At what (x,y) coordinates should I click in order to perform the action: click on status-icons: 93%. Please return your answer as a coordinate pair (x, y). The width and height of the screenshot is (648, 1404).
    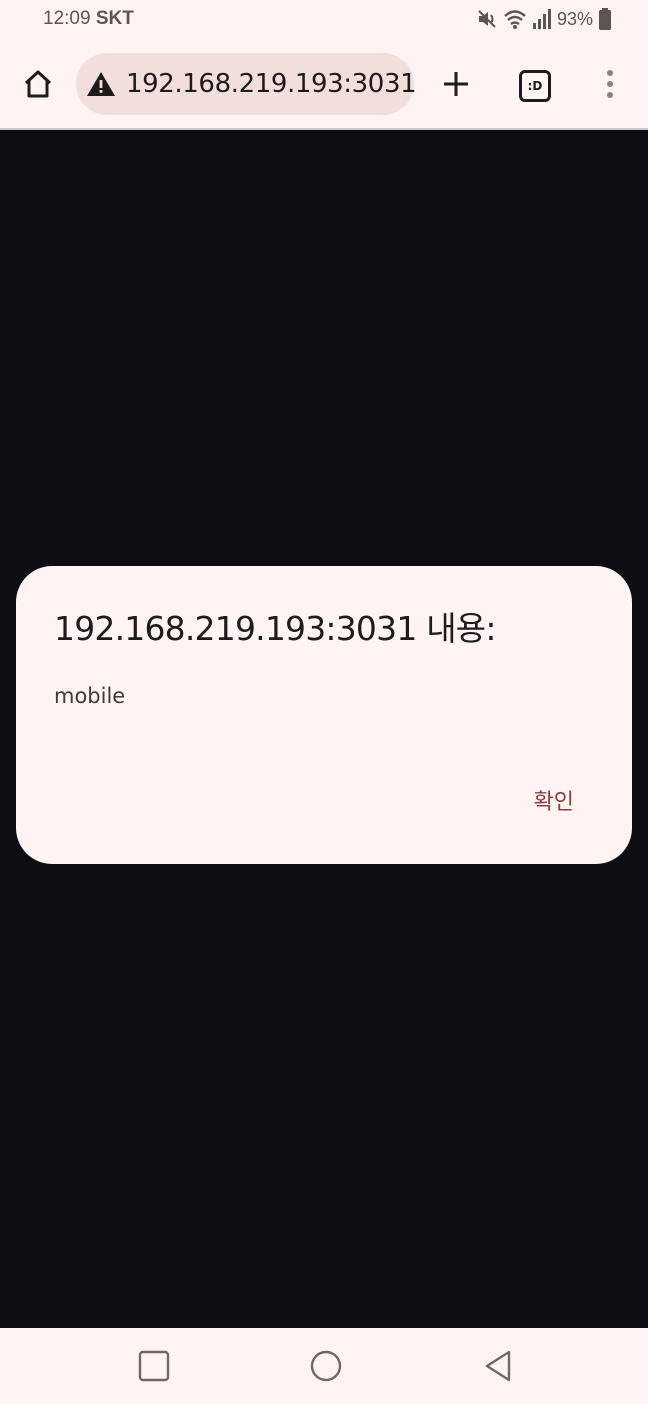
    Looking at the image, I should click on (544, 19).